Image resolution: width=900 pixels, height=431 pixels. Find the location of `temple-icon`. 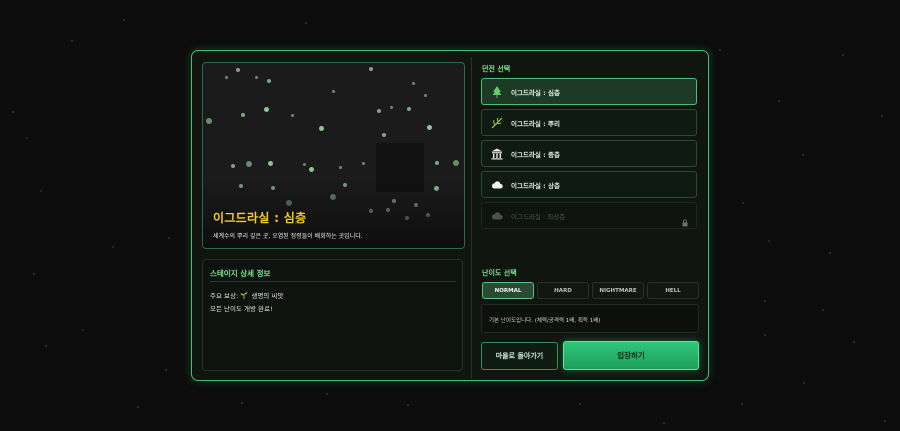

temple-icon is located at coordinates (497, 154).